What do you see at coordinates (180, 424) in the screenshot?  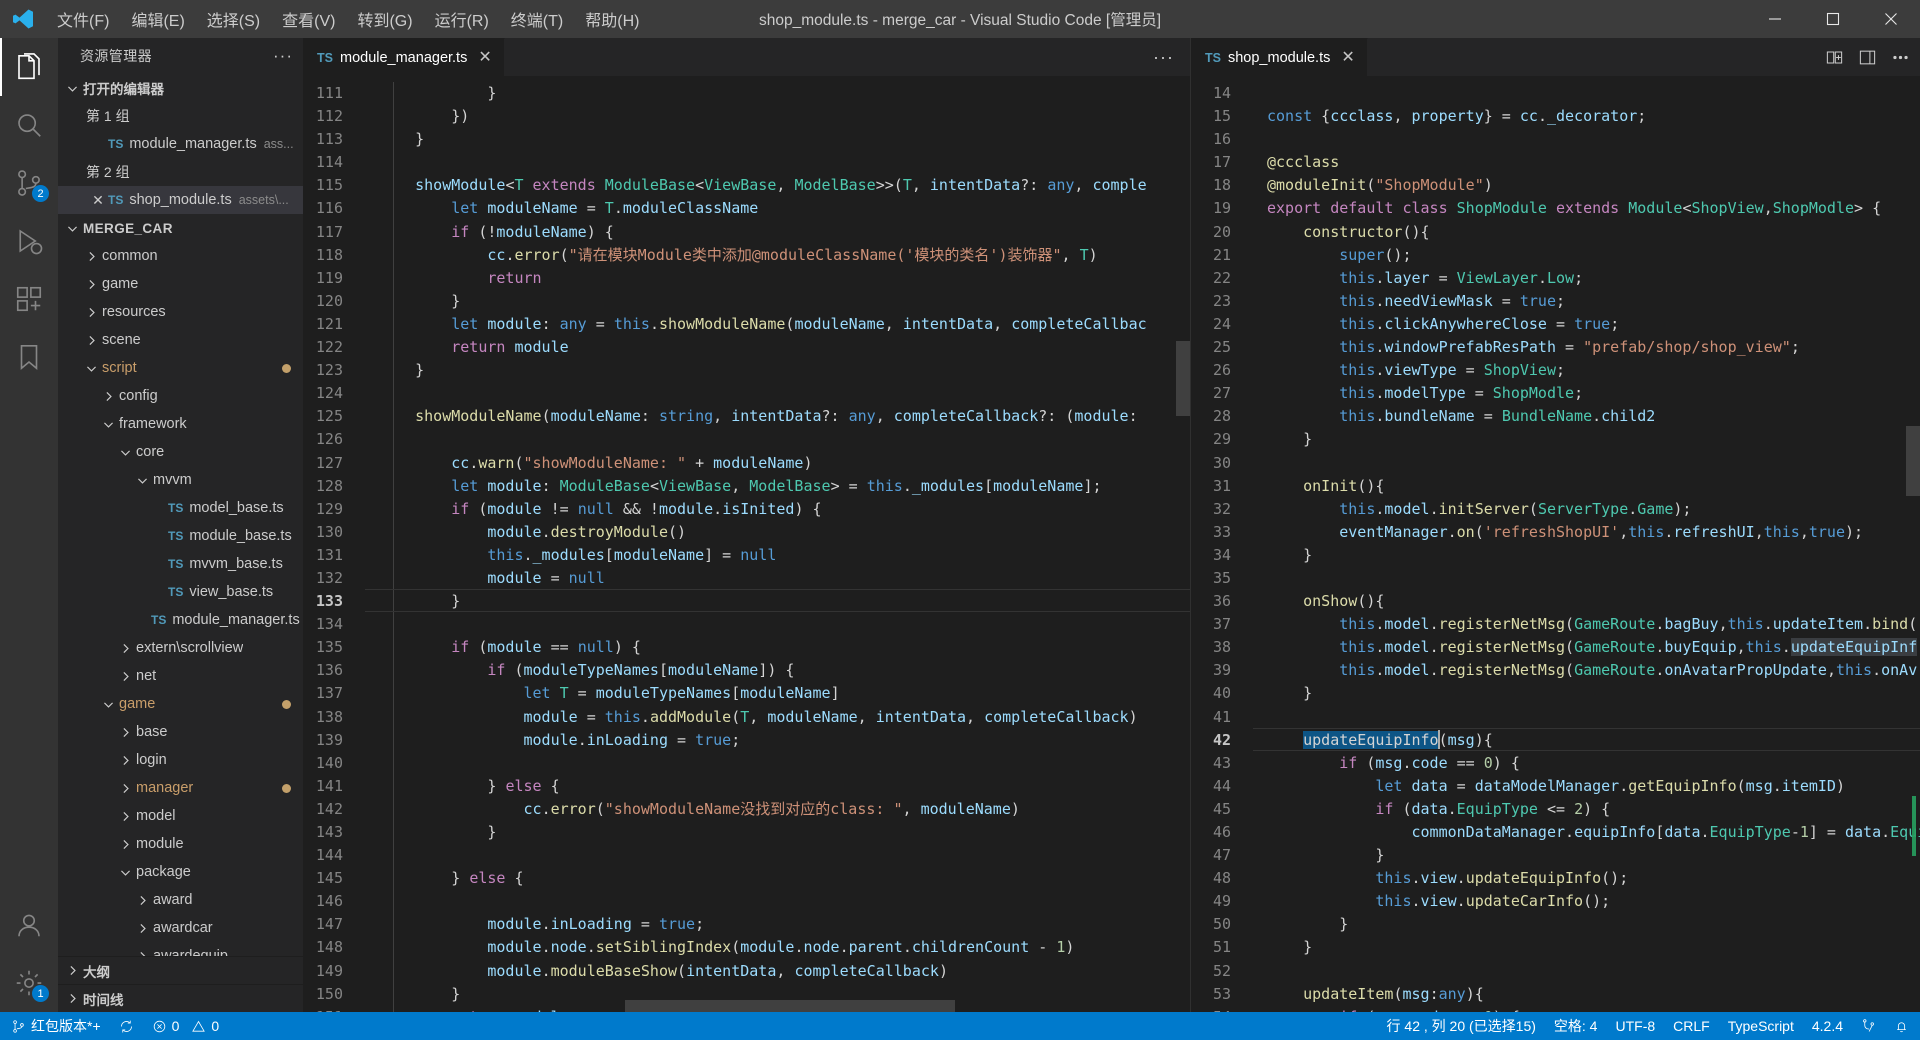 I see `tree-item: framework` at bounding box center [180, 424].